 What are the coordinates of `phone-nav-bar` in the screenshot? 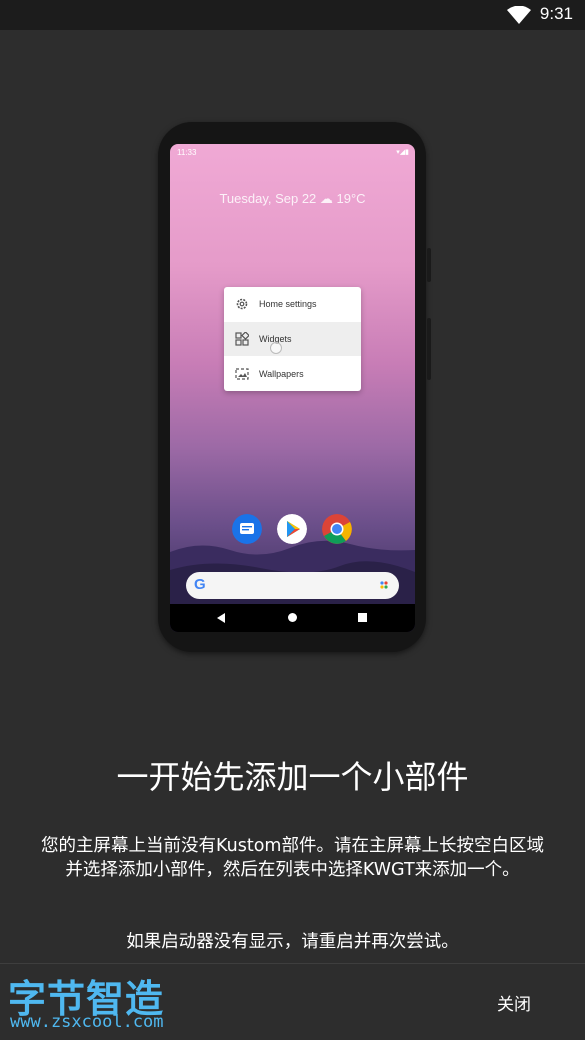 It's located at (292, 618).